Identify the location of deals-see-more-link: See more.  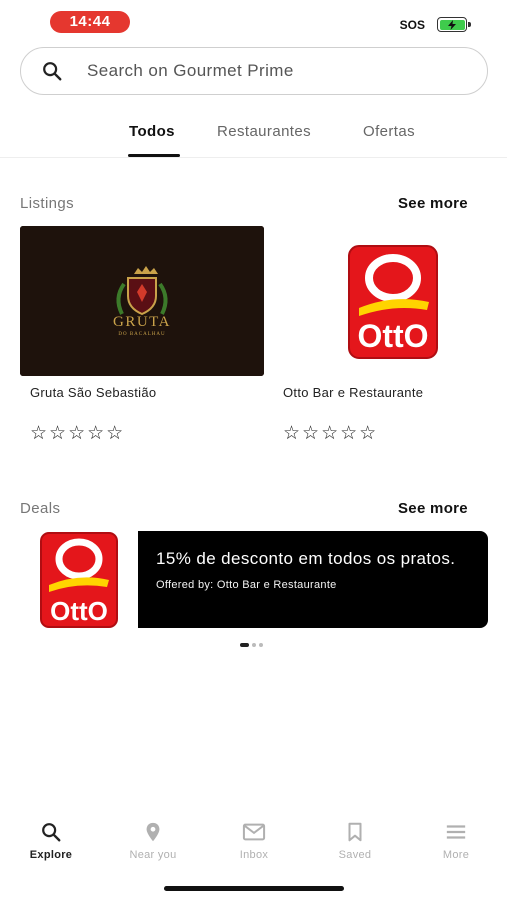
(433, 508).